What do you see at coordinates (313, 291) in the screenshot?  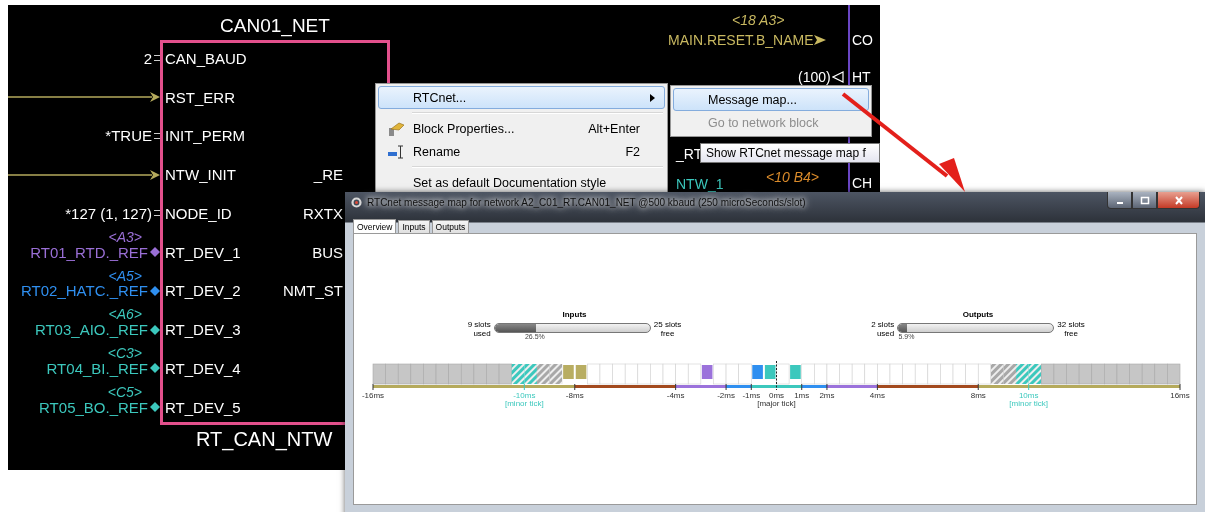 I see `pin-name: NMT_ST` at bounding box center [313, 291].